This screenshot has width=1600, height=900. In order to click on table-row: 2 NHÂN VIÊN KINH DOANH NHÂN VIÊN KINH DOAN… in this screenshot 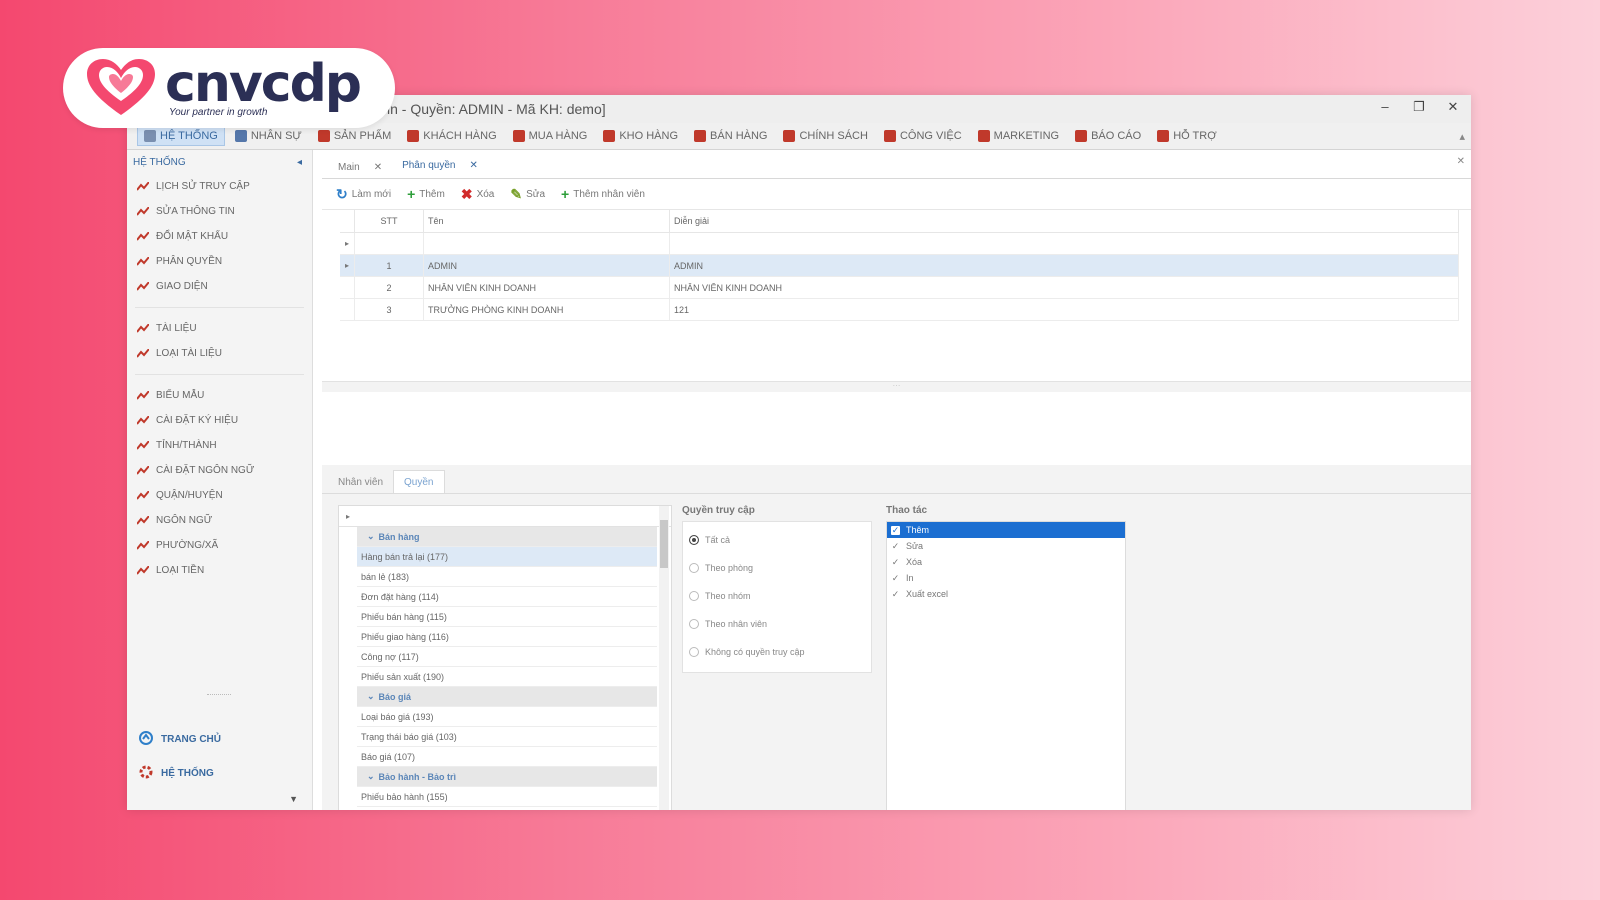, I will do `click(899, 287)`.